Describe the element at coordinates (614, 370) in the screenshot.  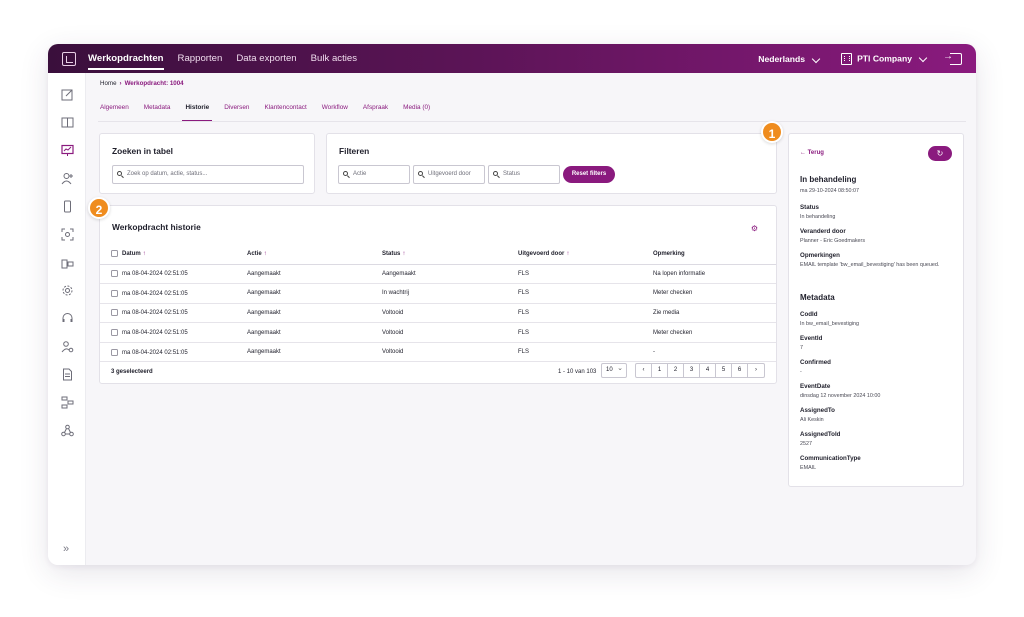
I see `page-size-select: 10` at that location.